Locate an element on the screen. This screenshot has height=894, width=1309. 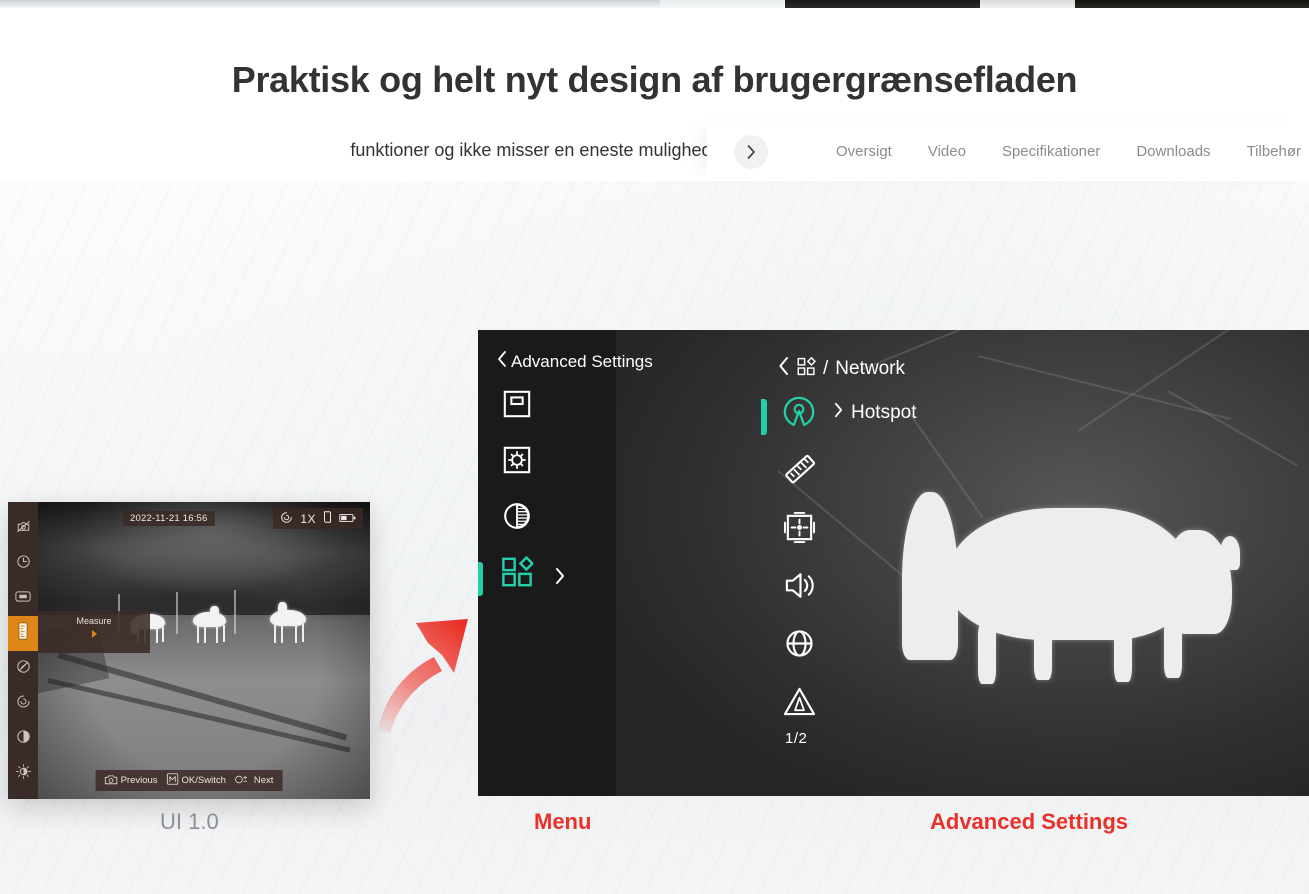
advanced-item-target is located at coordinates (799, 530).